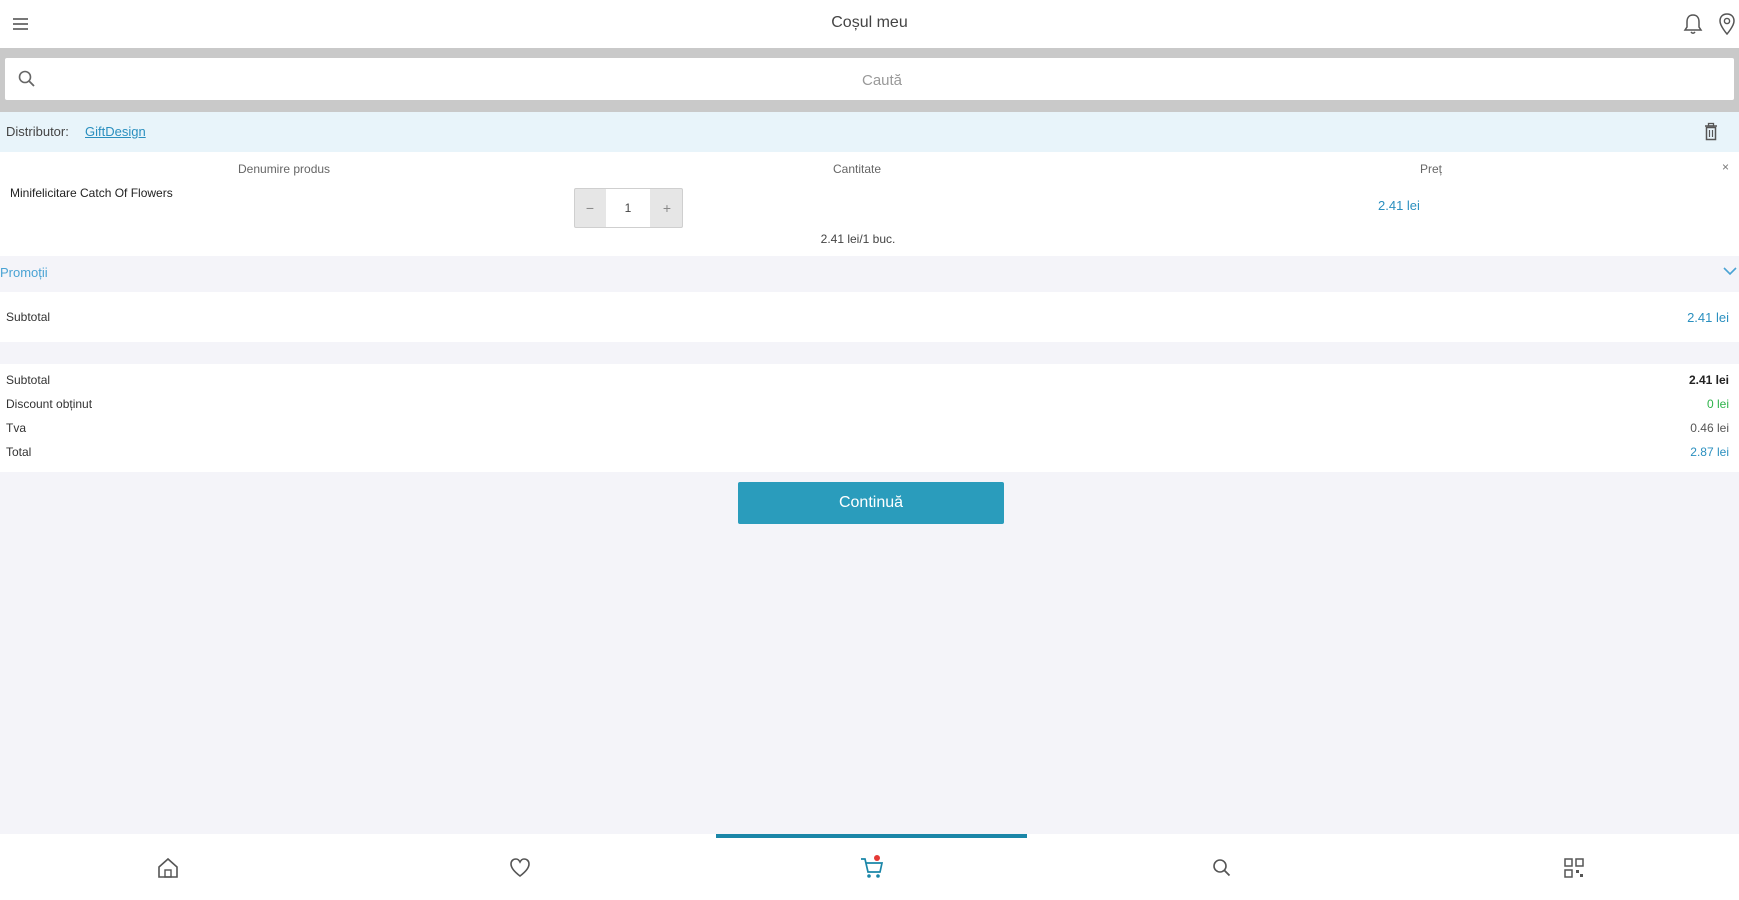  What do you see at coordinates (115, 131) in the screenshot?
I see `distributor-link: GiftDesign` at bounding box center [115, 131].